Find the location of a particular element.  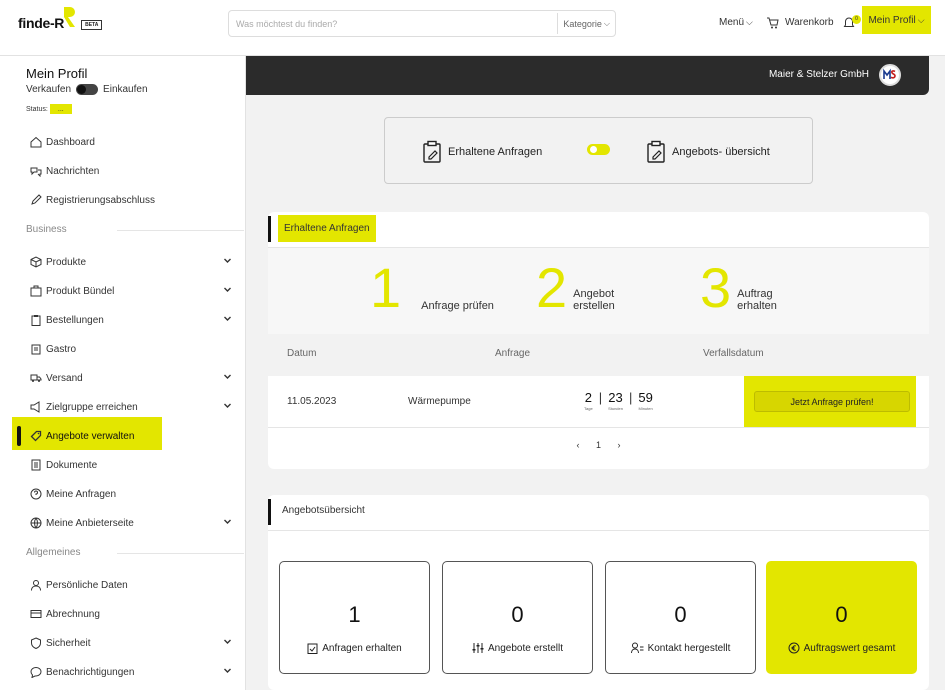

sidebar-item-label: Sicherheit is located at coordinates (68, 643).